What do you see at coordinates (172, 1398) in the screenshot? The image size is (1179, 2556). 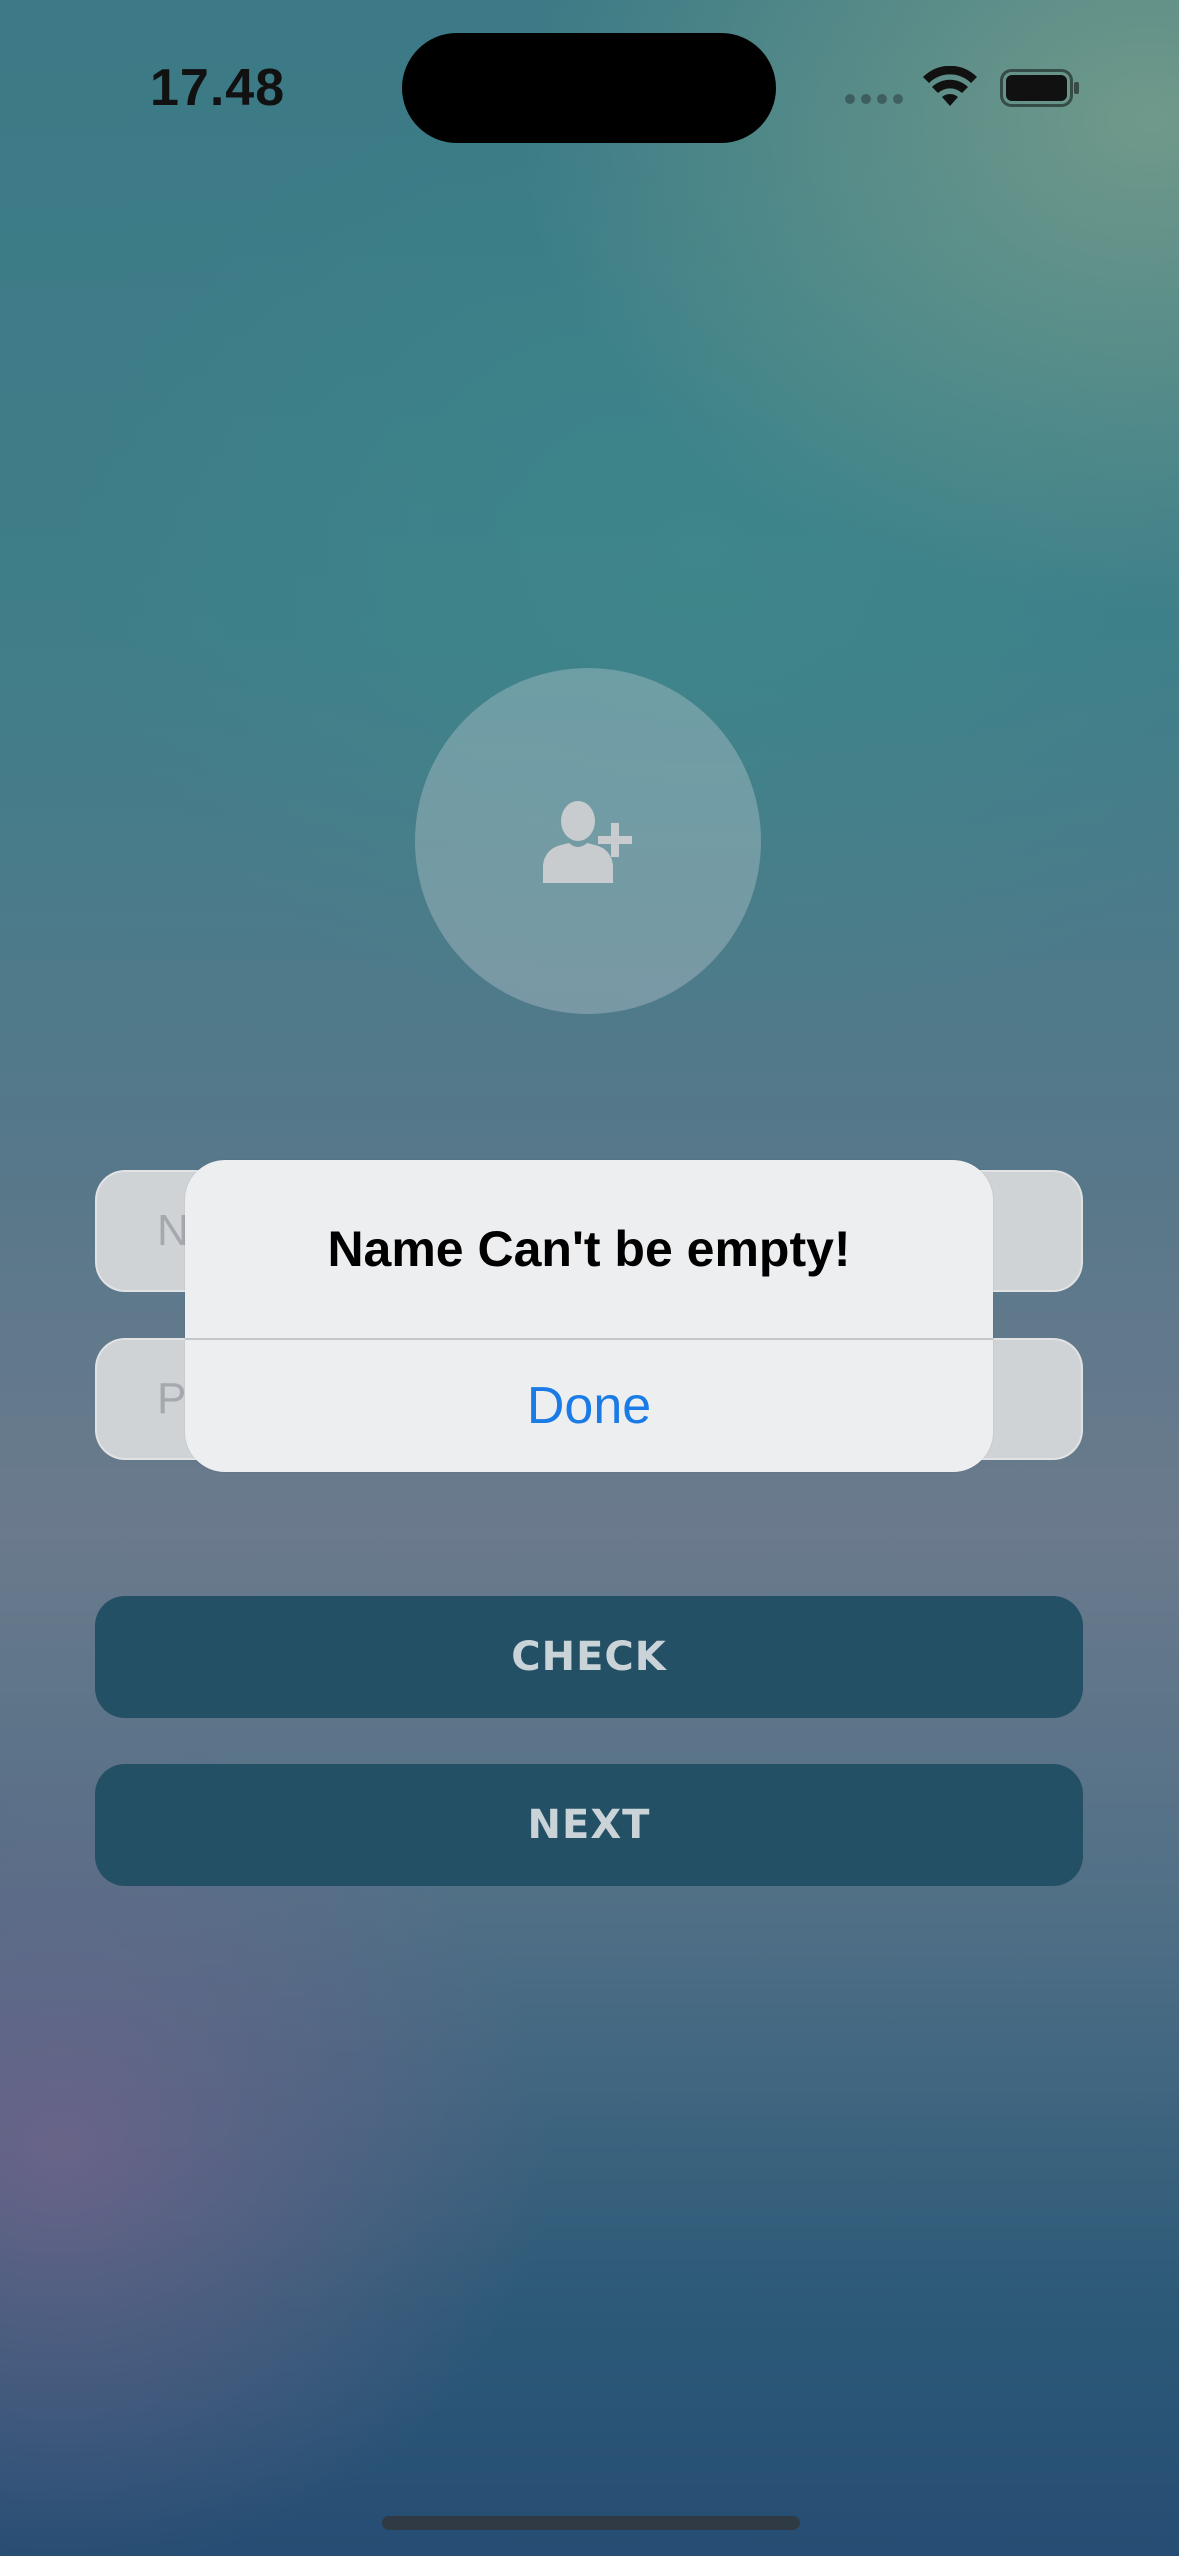 I see `password-placeholder: P` at bounding box center [172, 1398].